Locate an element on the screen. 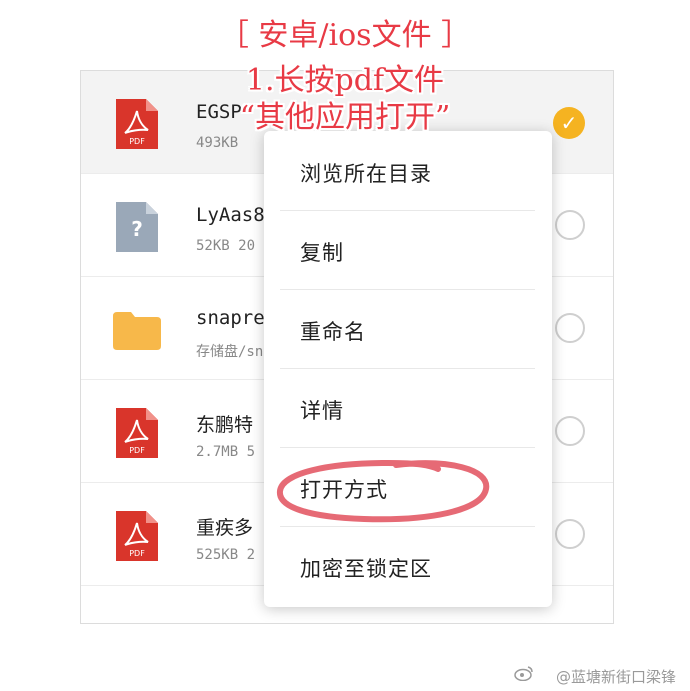  file-name: LyAas8 is located at coordinates (230, 215).